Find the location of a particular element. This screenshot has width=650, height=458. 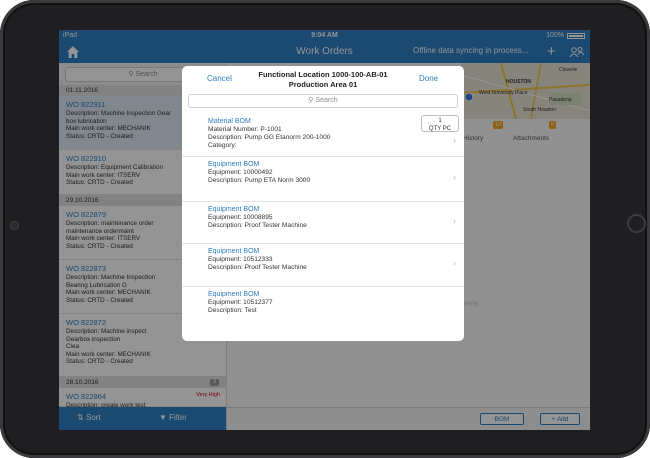

bom-type: Material BOM is located at coordinates (229, 121).